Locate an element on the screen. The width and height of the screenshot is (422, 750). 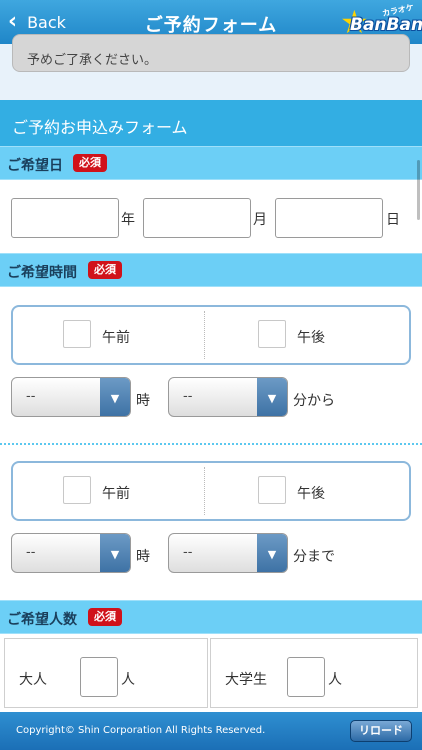
start-hour-select: -- ▼ is located at coordinates (71, 397).